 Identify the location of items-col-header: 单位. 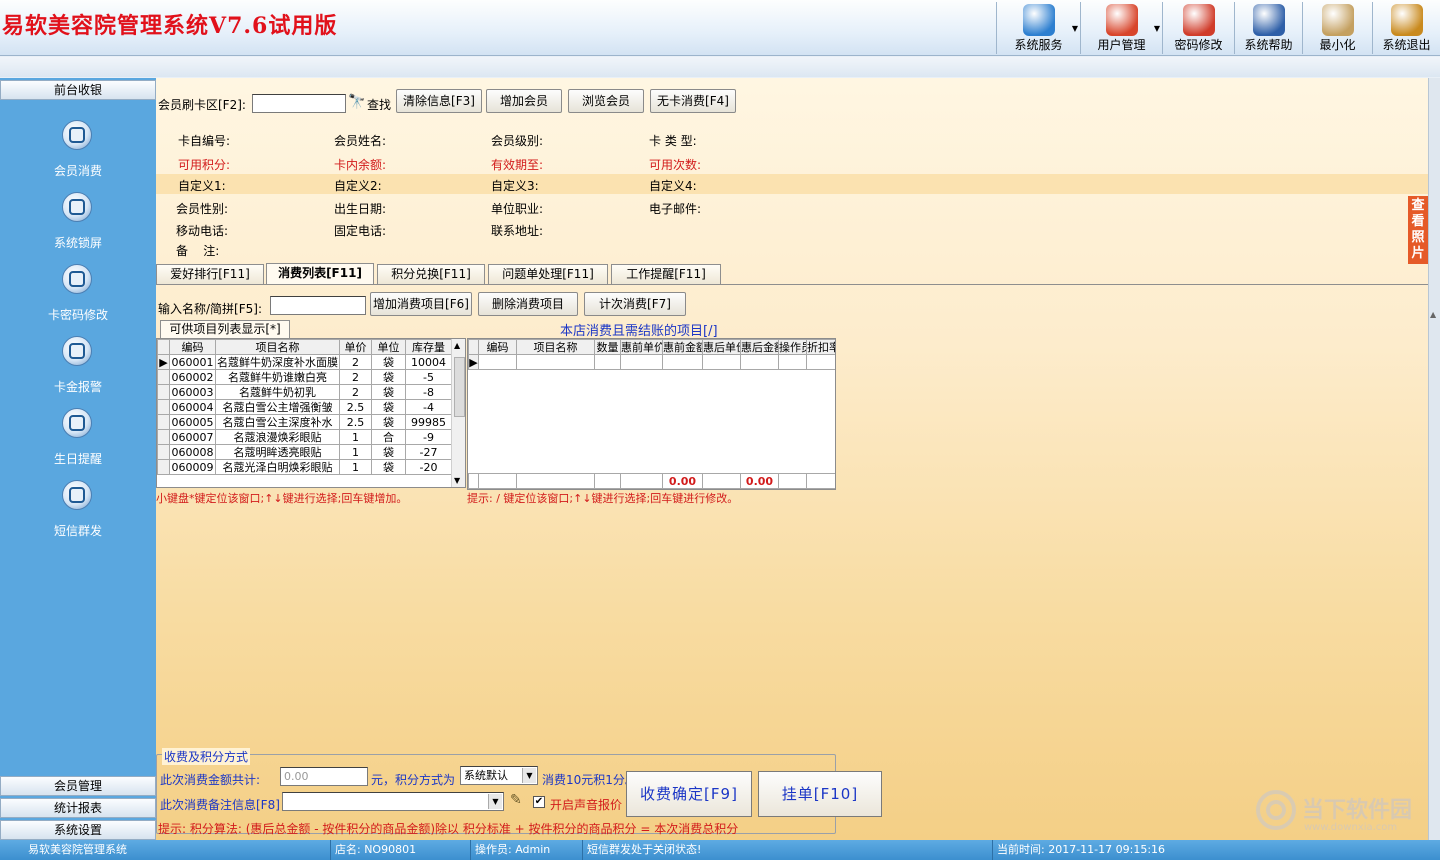
(388, 347).